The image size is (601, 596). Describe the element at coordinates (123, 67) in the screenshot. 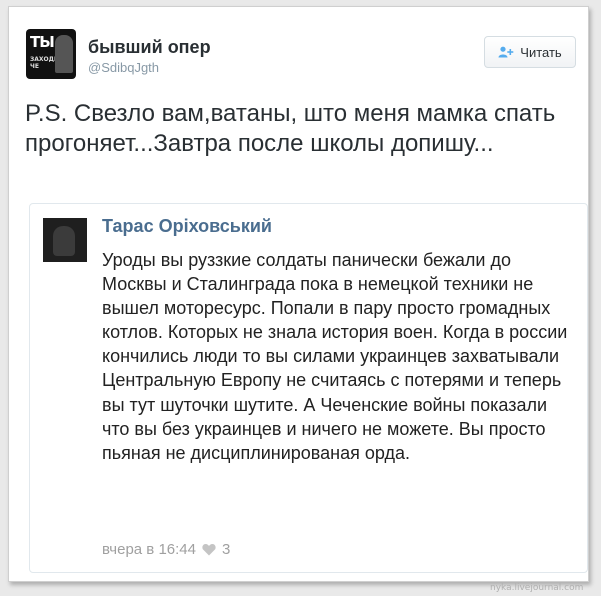

I see `author-handle: @SdibqJgth` at that location.